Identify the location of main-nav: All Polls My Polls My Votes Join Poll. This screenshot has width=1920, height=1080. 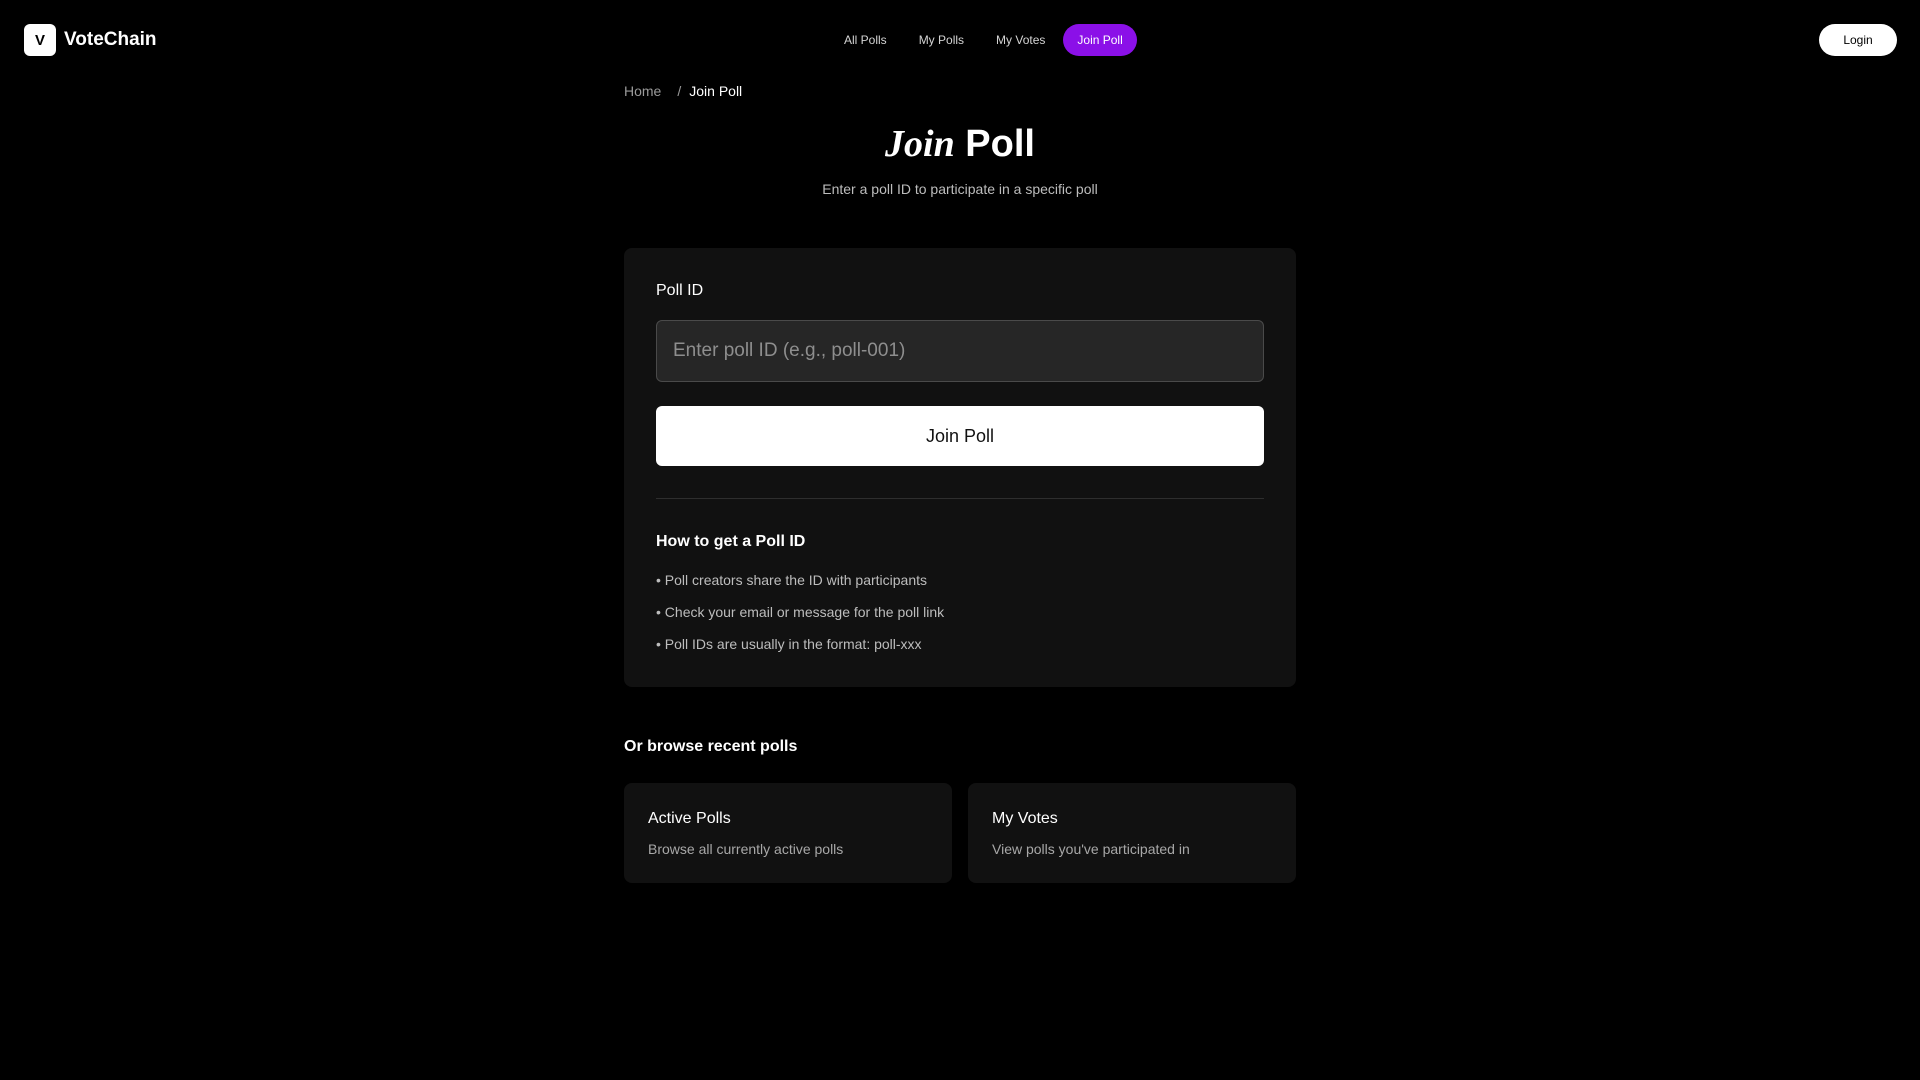
(983, 40).